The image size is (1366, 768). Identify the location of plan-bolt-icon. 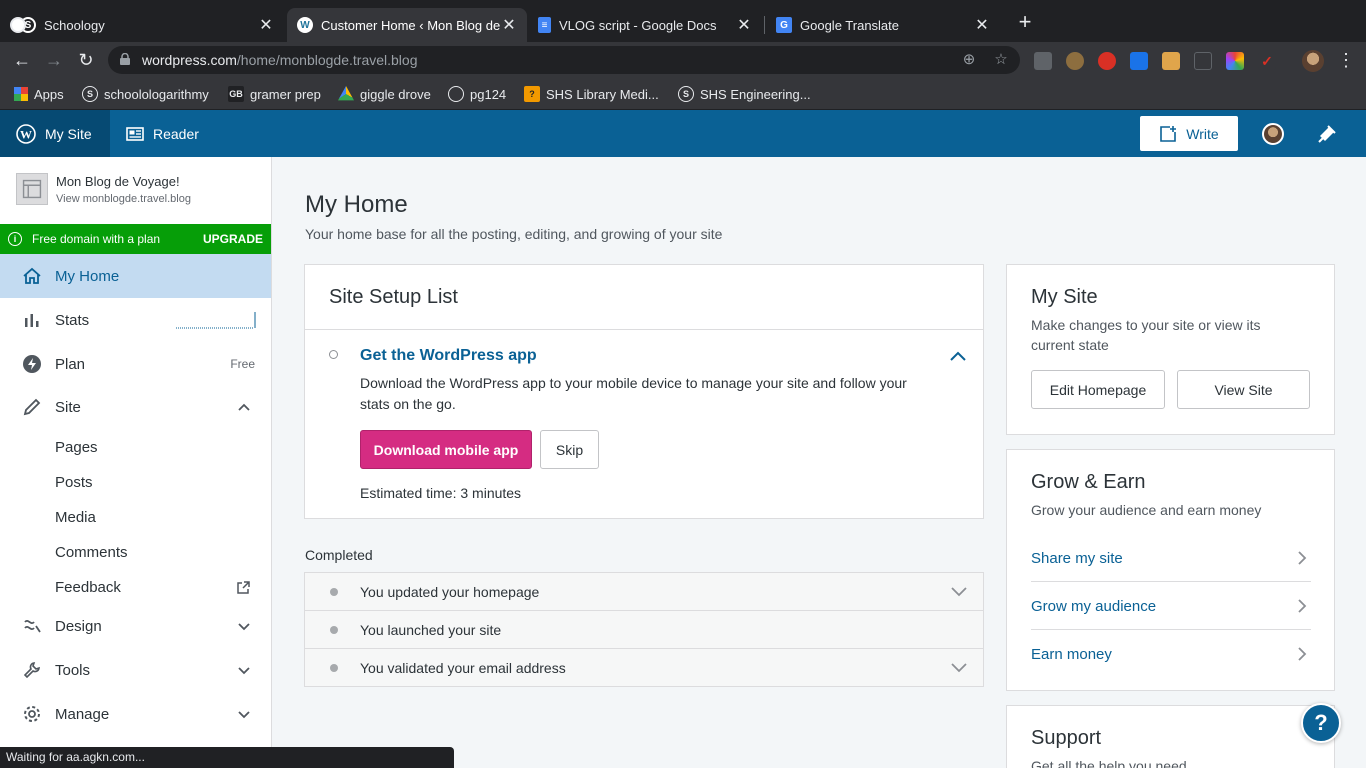
(32, 364).